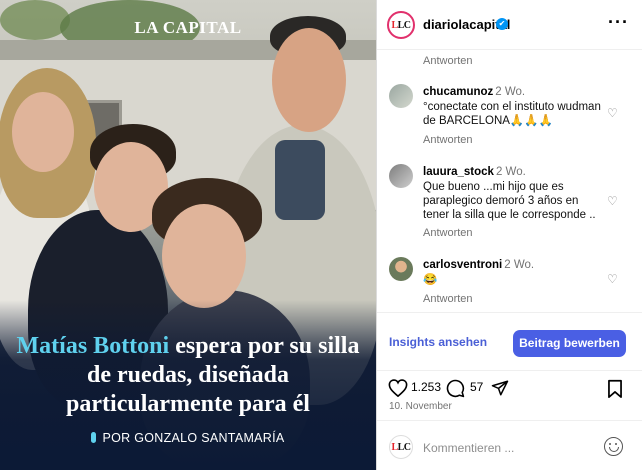 This screenshot has height=470, width=642. What do you see at coordinates (474, 172) in the screenshot?
I see `comment-author: lauura_stock 2 Wo.` at bounding box center [474, 172].